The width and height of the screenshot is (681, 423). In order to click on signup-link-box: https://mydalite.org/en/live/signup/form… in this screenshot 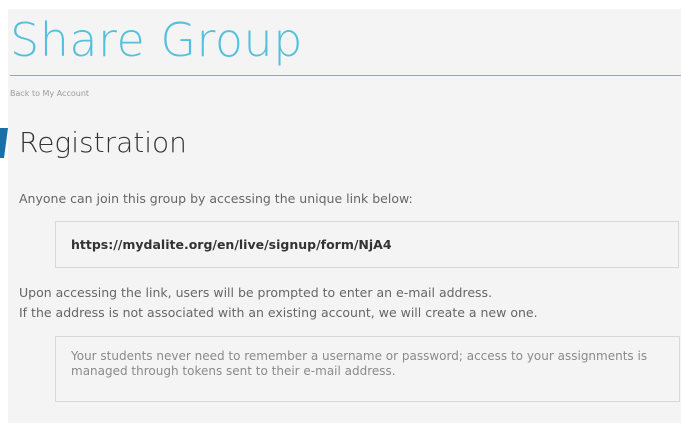, I will do `click(367, 244)`.